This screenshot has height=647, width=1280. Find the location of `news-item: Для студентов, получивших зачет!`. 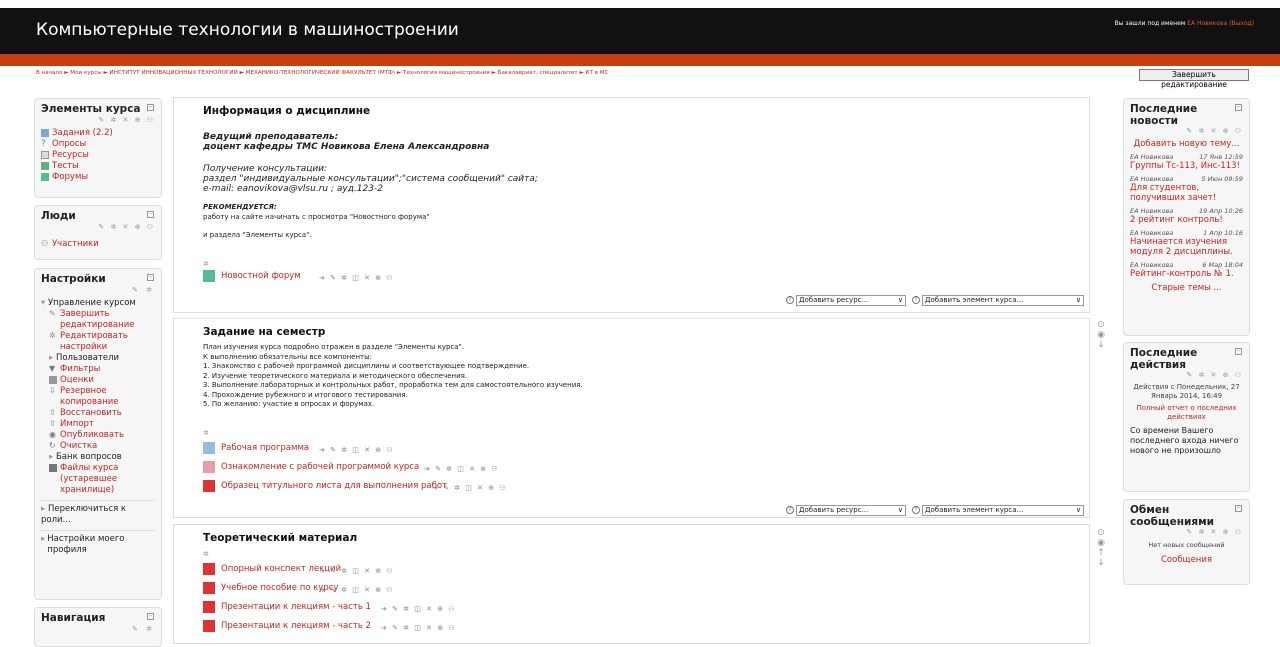

news-item: Для студентов, получивших зачет! is located at coordinates (1186, 193).